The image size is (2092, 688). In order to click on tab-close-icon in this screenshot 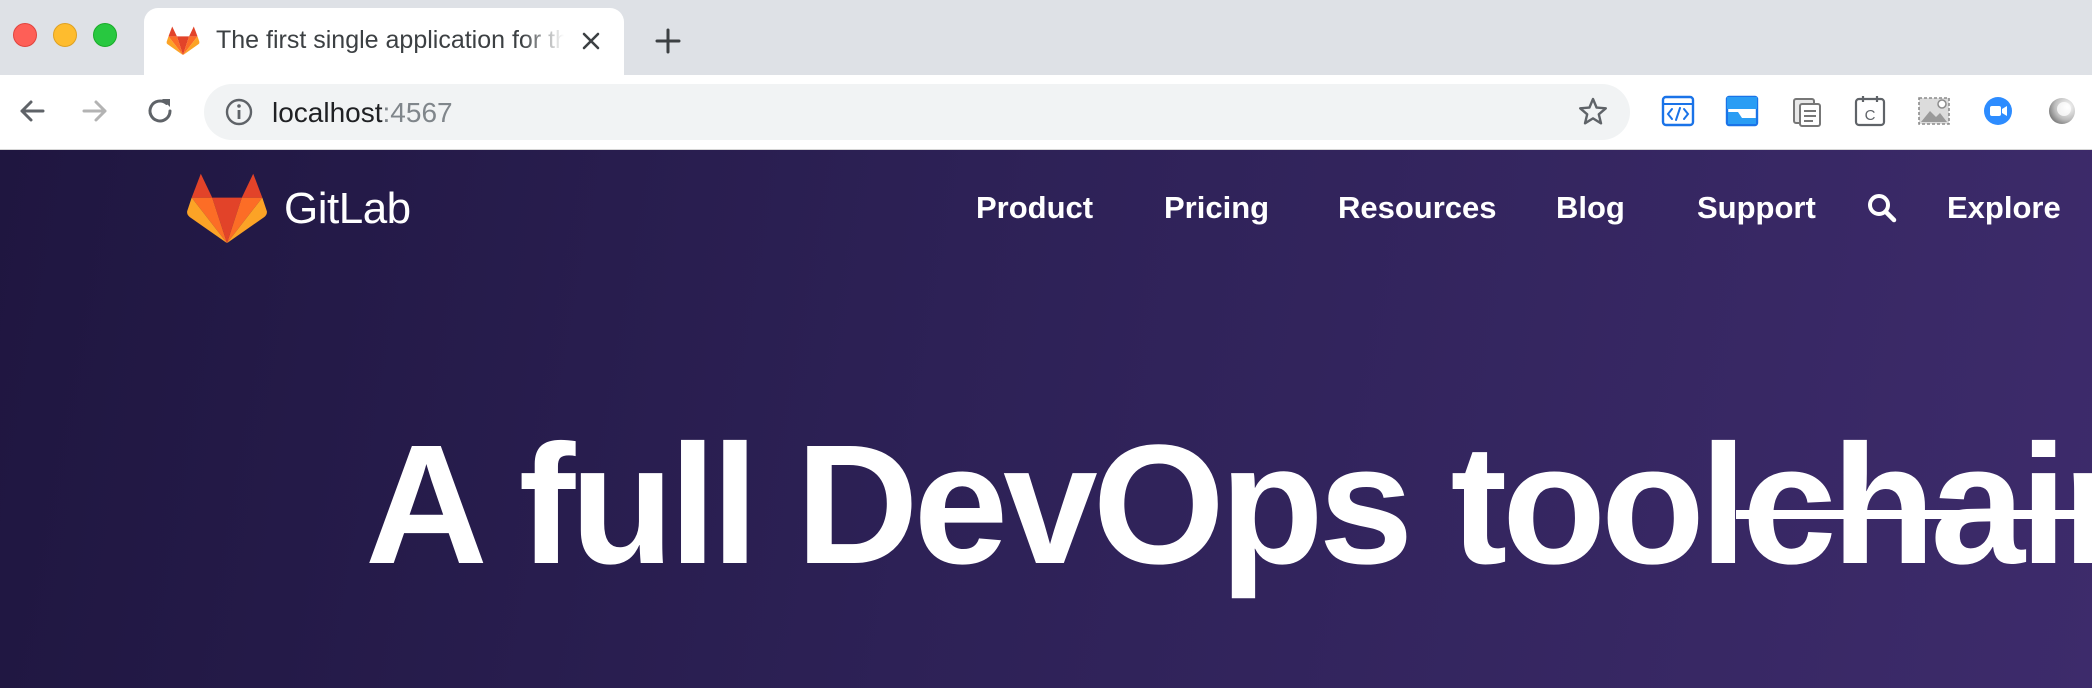, I will do `click(591, 41)`.